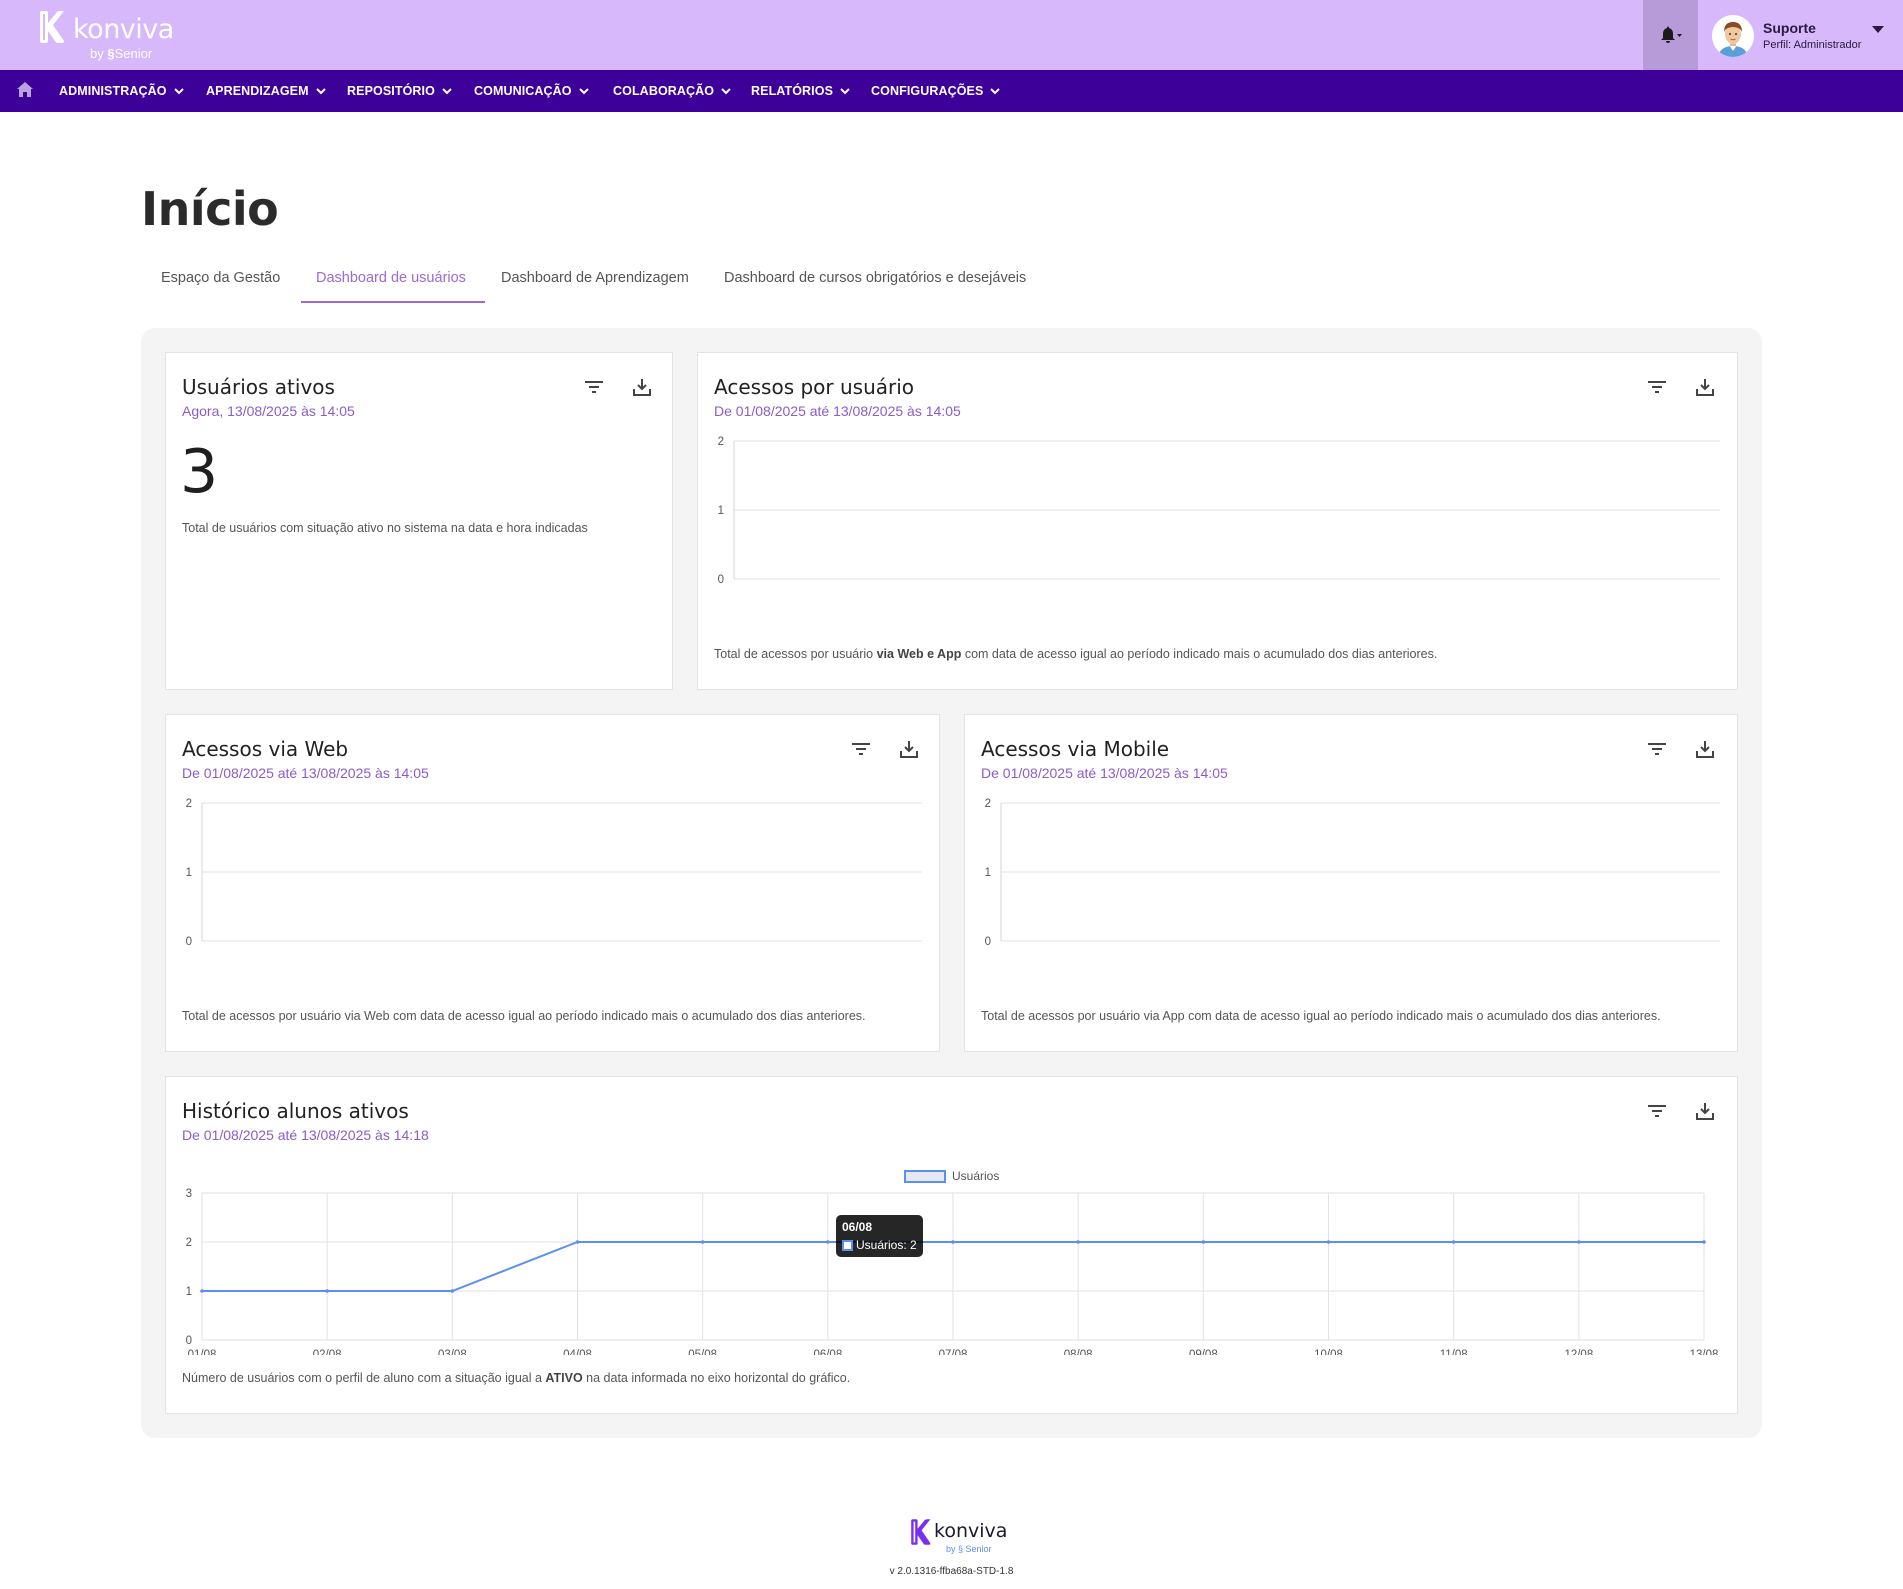 This screenshot has height=1589, width=1903. I want to click on card-title: Usuários ativos, so click(258, 387).